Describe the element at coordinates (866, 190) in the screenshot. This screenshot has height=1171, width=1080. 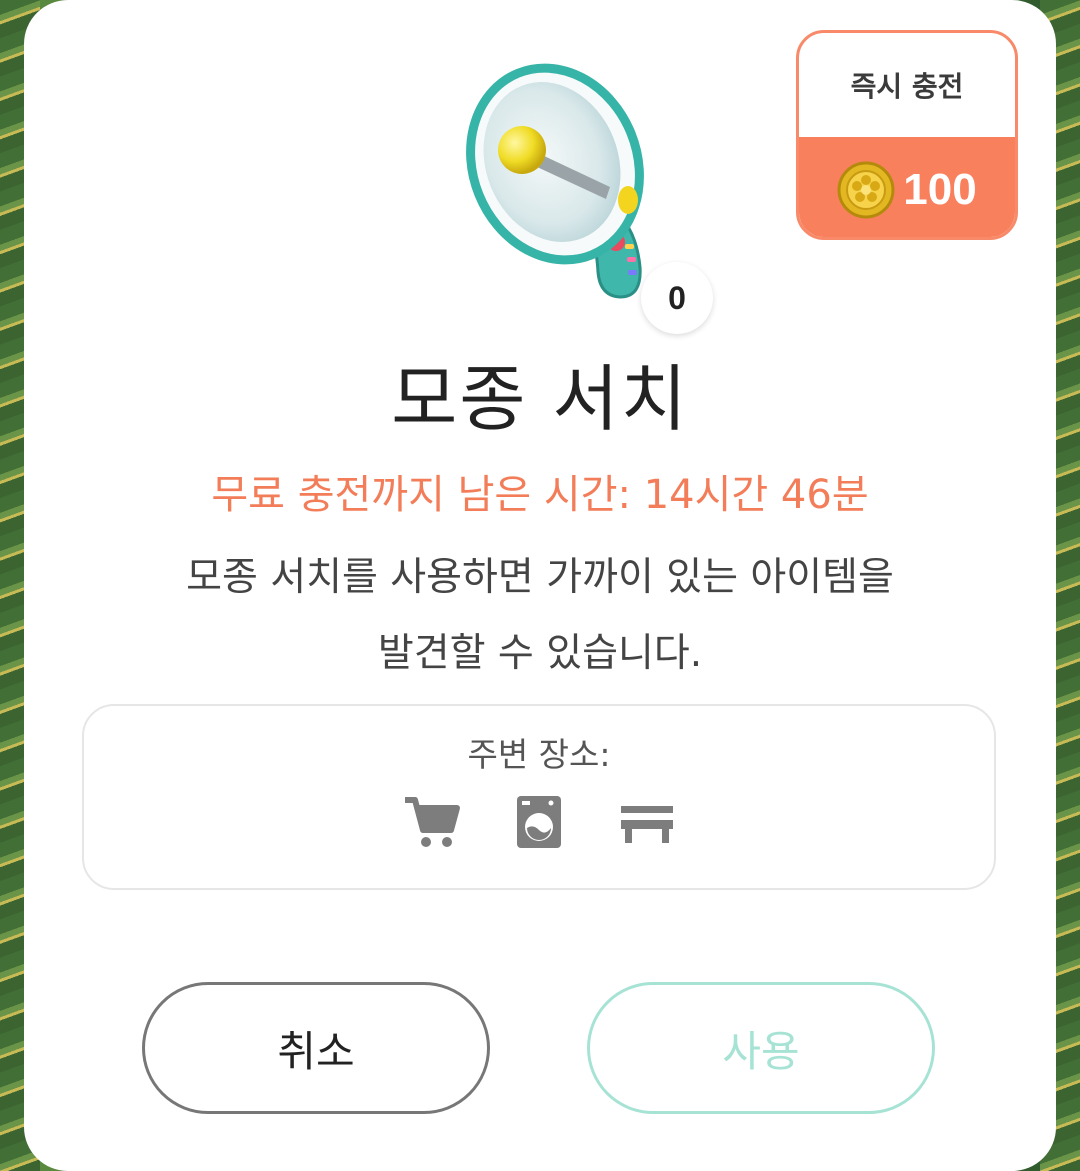
I see `coin-icon` at that location.